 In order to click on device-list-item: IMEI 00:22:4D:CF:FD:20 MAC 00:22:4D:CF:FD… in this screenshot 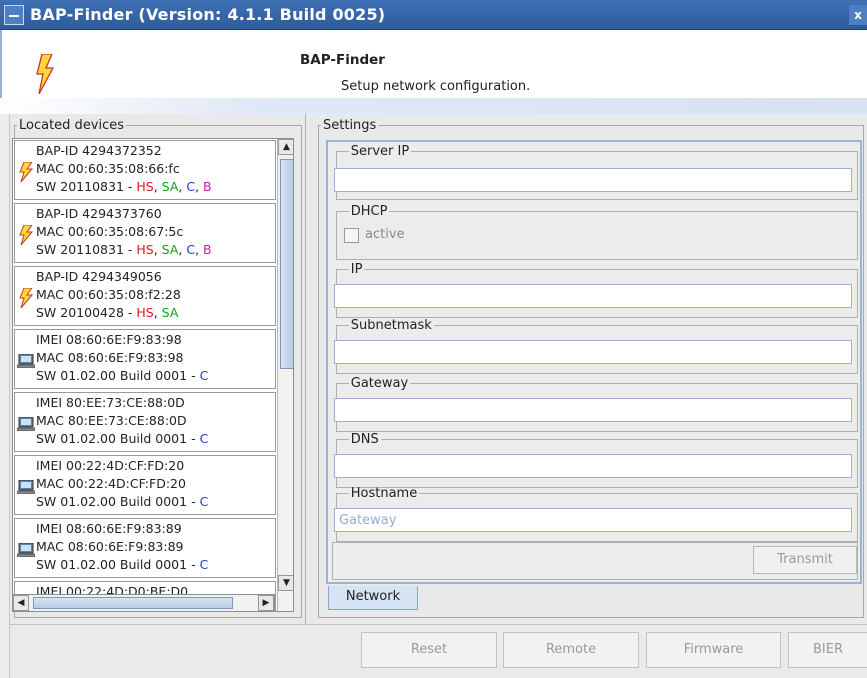, I will do `click(145, 485)`.